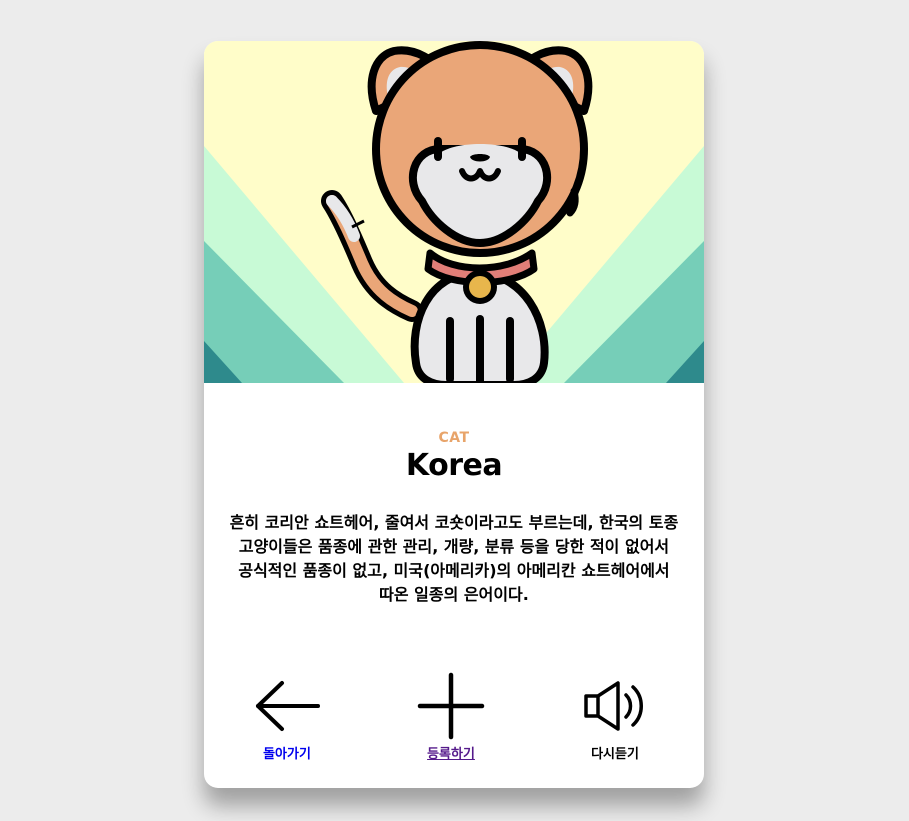  I want to click on back-button: 돌아가기, so click(287, 716).